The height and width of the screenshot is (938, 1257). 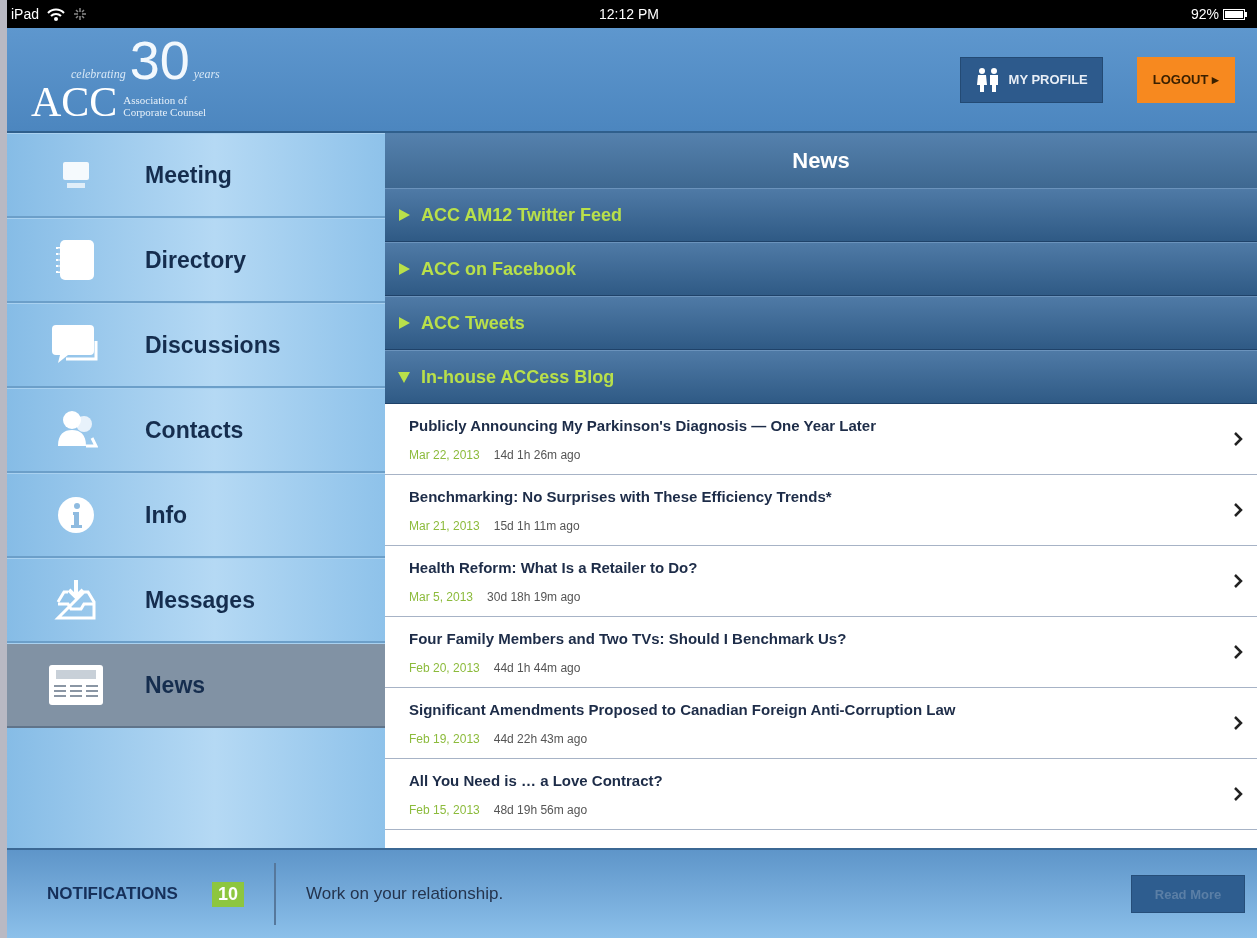 What do you see at coordinates (196, 515) in the screenshot?
I see `sidebar-item: Info` at bounding box center [196, 515].